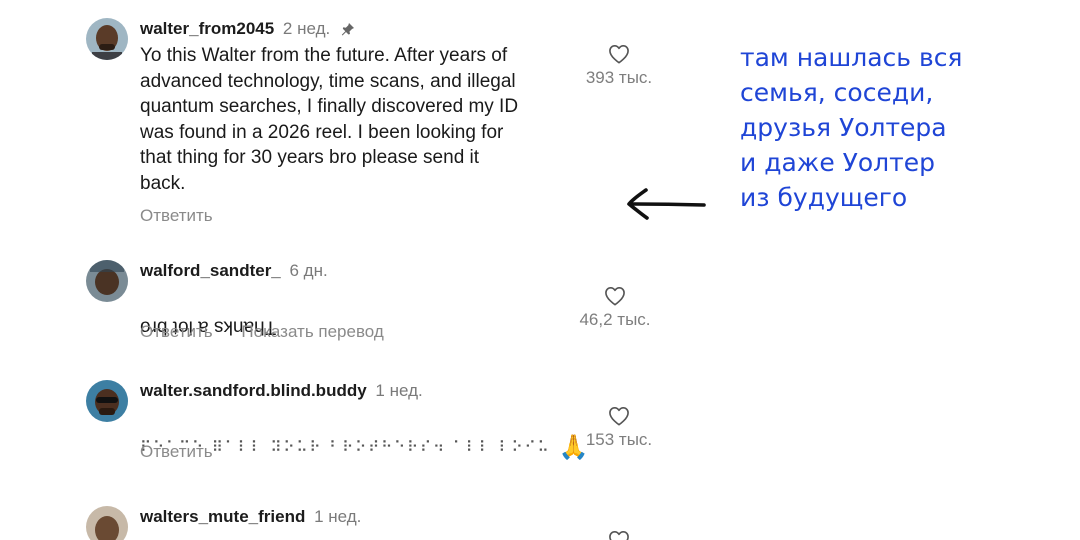 This screenshot has width=1080, height=540. What do you see at coordinates (619, 439) in the screenshot?
I see `like-count: 153 тыс.` at bounding box center [619, 439].